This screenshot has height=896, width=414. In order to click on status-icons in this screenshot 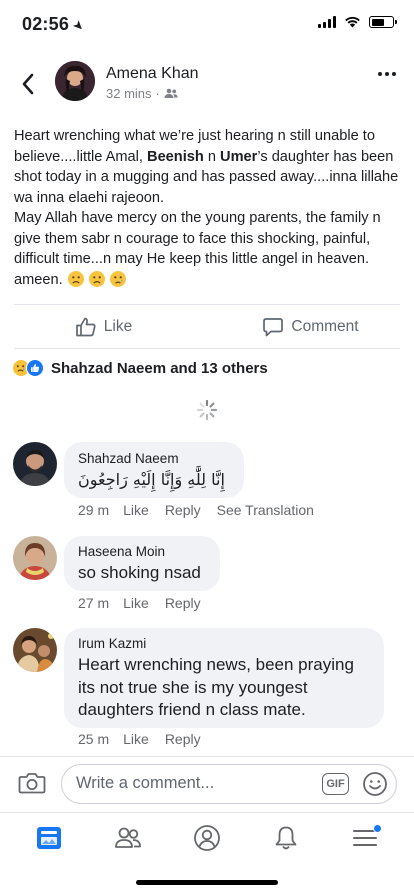, I will do `click(357, 22)`.